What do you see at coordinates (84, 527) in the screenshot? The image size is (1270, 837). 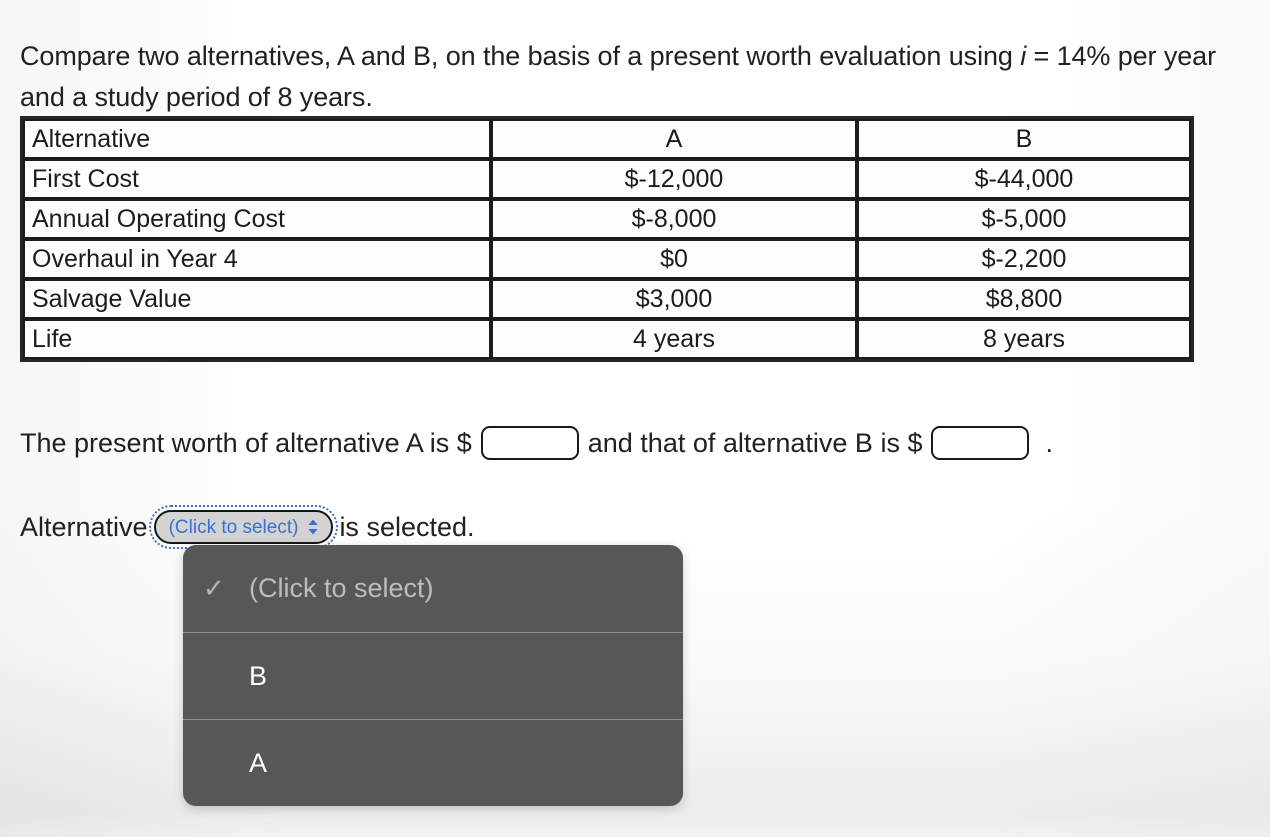 I see `select-prefix-label: Alternative` at bounding box center [84, 527].